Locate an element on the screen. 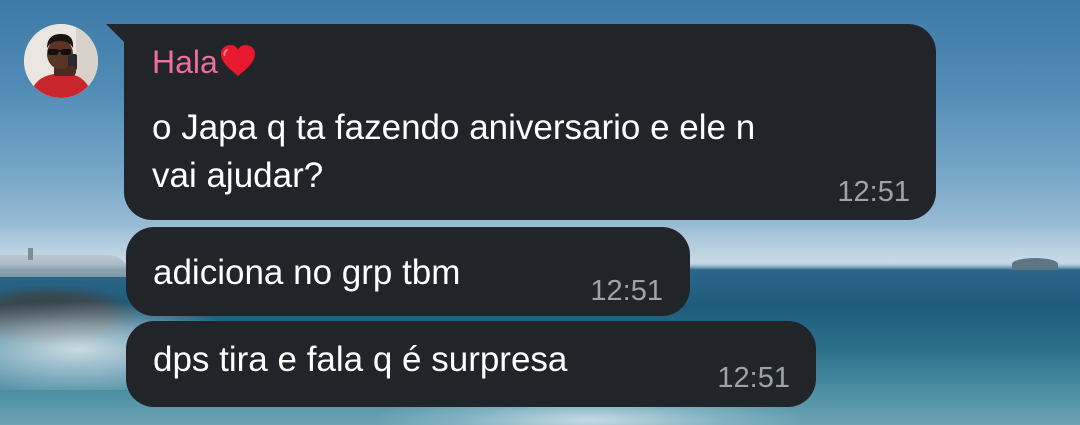 Image resolution: width=1080 pixels, height=425 pixels. wallpaper-shore is located at coordinates (65, 266).